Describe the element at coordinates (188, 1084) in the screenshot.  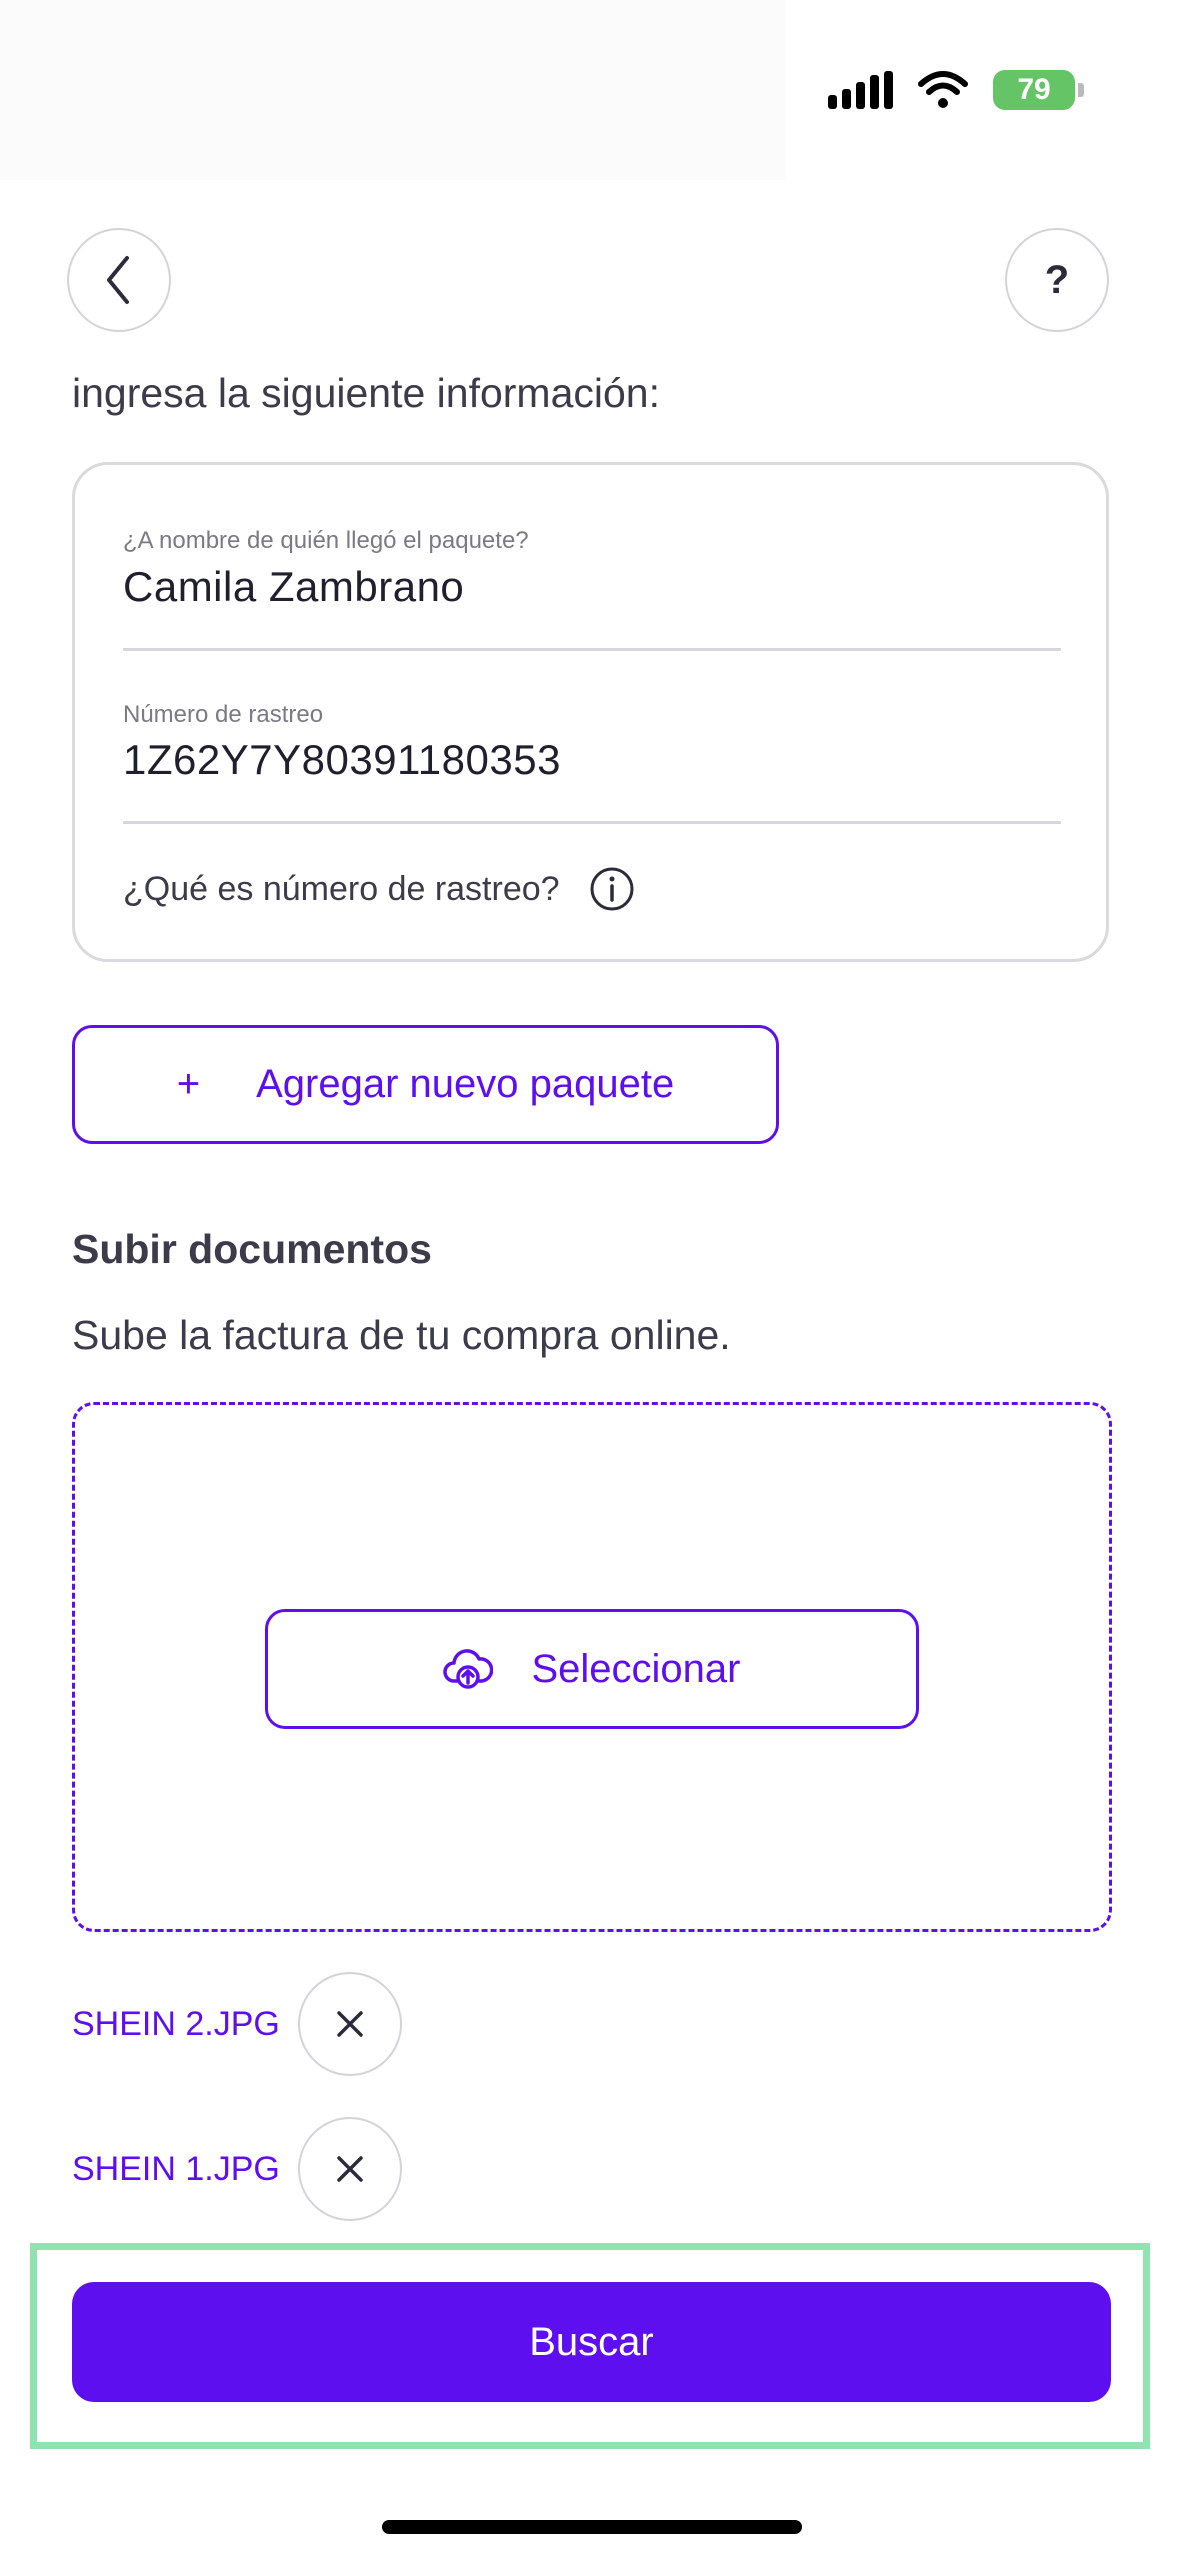
I see `plus-icon: +` at that location.